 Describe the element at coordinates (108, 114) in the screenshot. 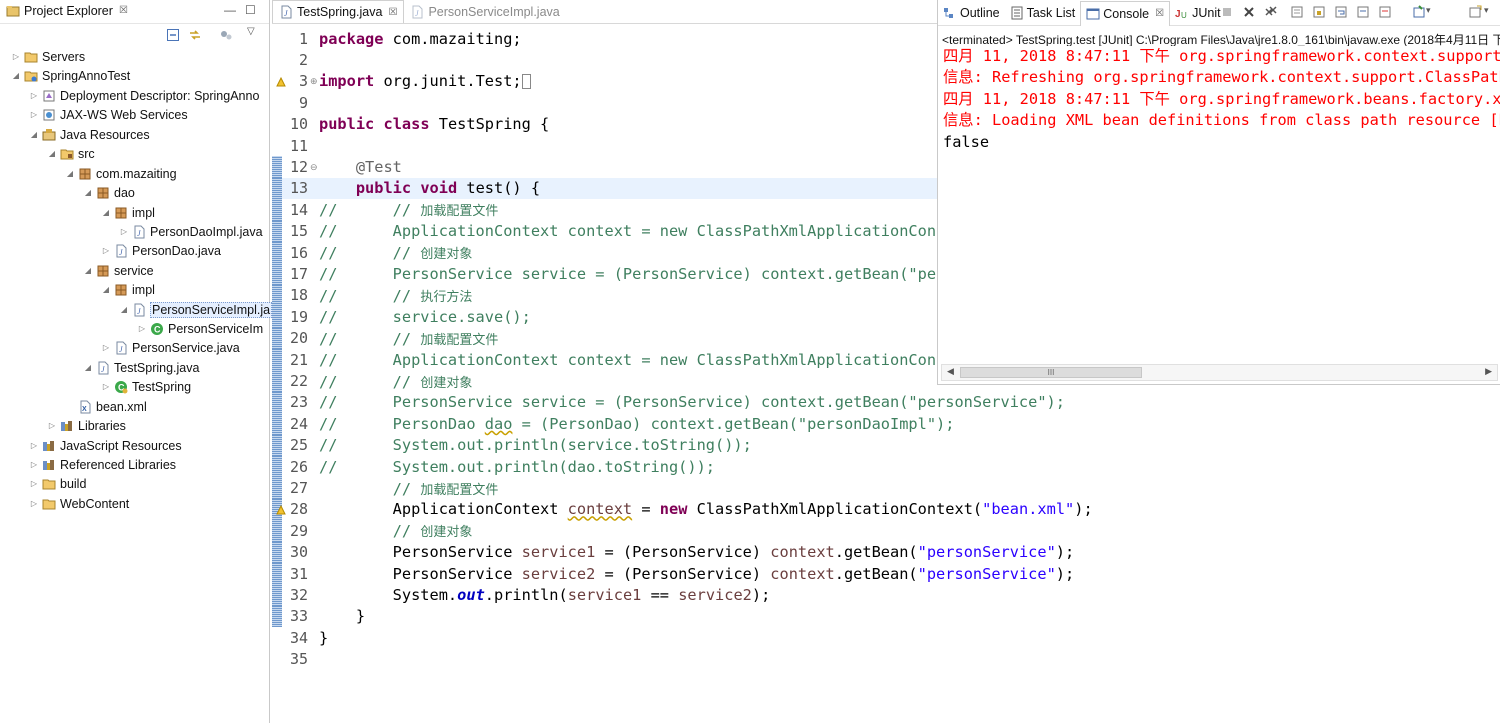

I see `tree-item: ▷ JAX-WS Web Services` at that location.